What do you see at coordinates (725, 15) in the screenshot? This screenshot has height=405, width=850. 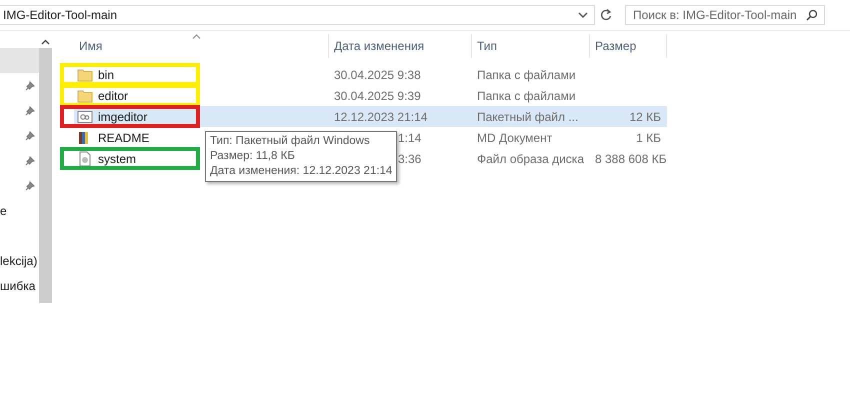 I see `search-field: Поиск в: IMG-Editor-Tool-main` at bounding box center [725, 15].